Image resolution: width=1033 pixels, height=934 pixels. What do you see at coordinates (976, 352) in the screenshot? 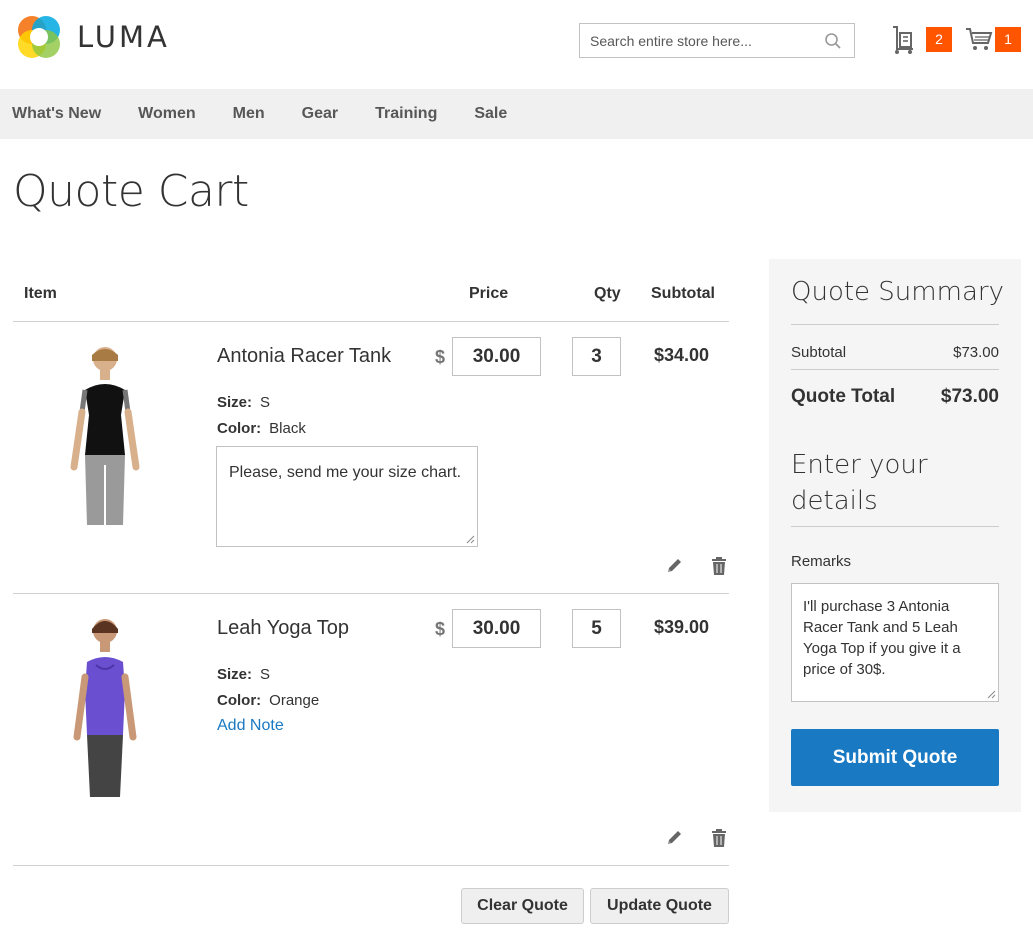
I see `summary-subtotal-value: $73.00` at bounding box center [976, 352].